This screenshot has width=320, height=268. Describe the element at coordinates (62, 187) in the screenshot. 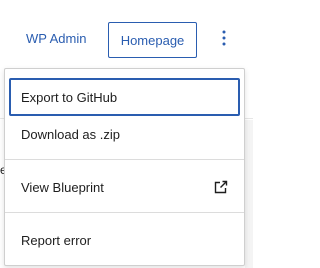

I see `menu-item-label: View Blueprint` at that location.